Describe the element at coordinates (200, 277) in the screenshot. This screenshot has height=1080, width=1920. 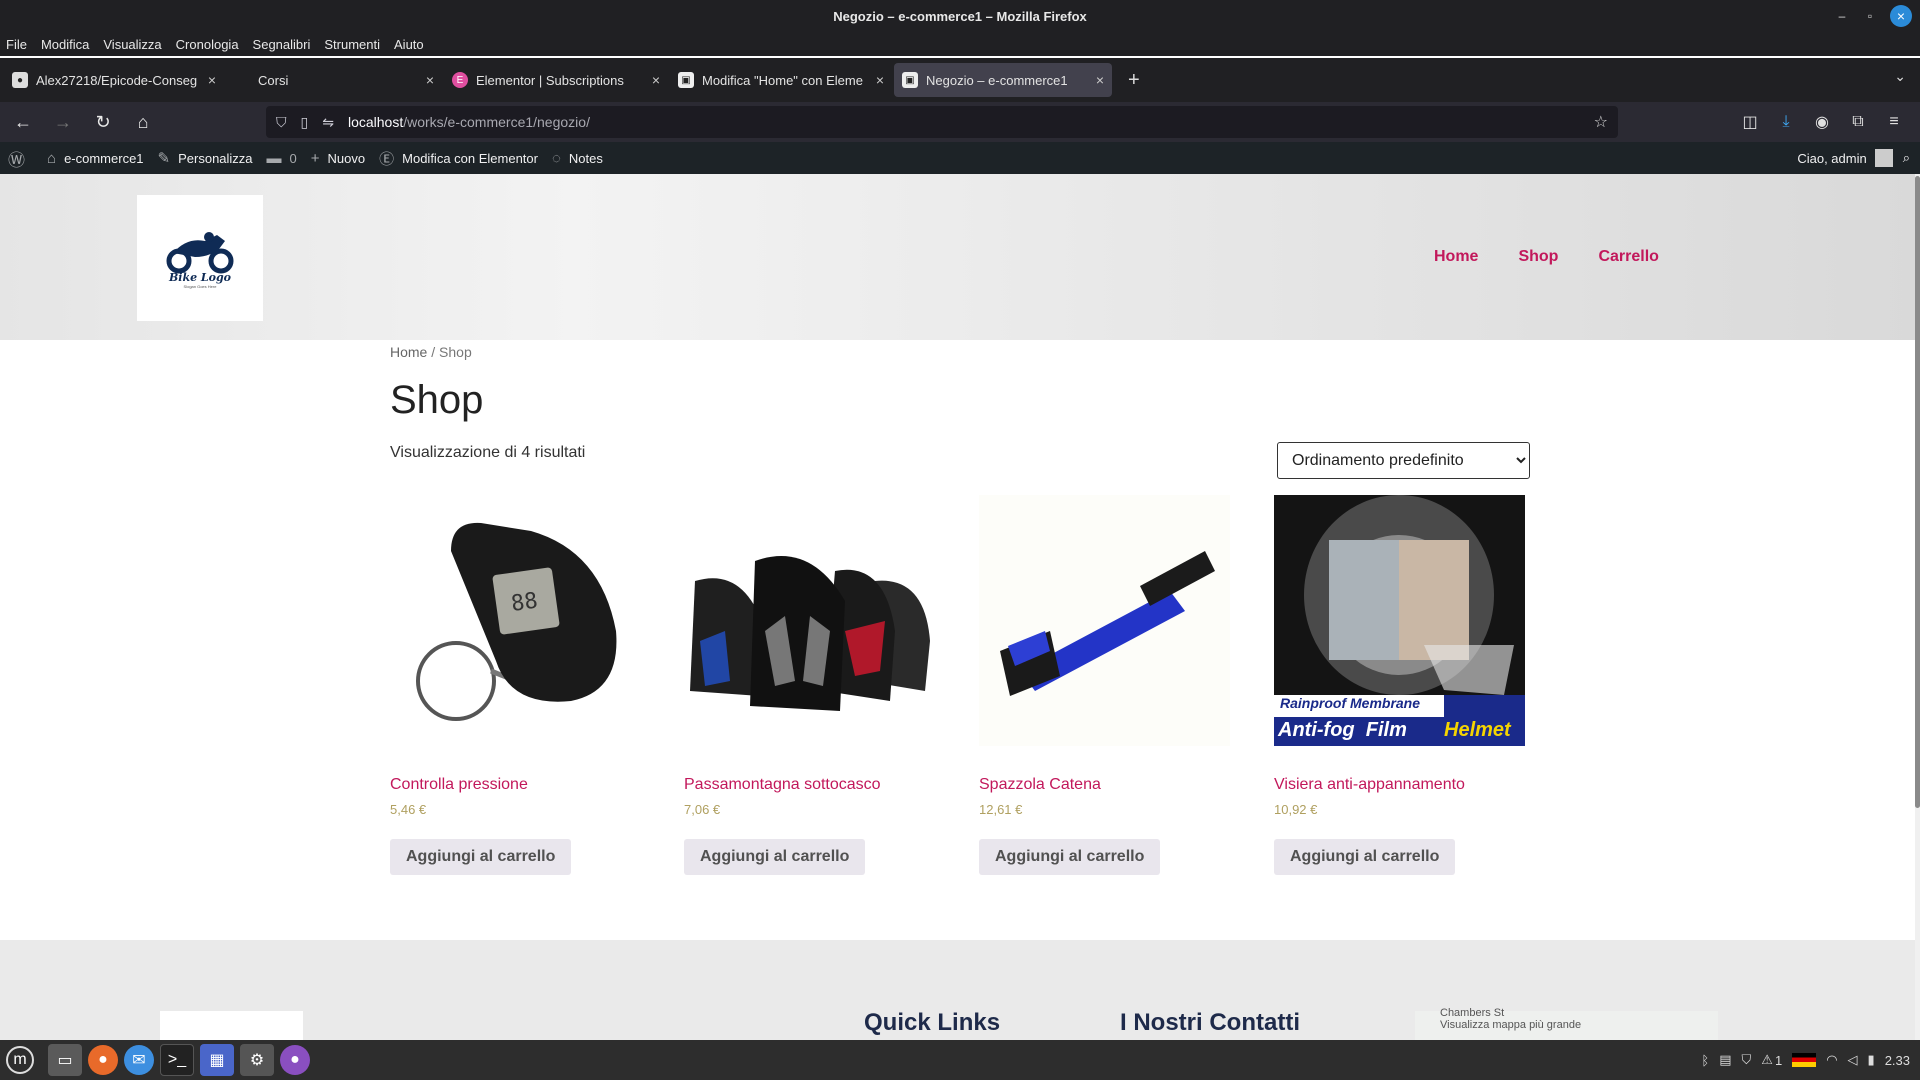
I see `logo-text: Bike Logo` at that location.